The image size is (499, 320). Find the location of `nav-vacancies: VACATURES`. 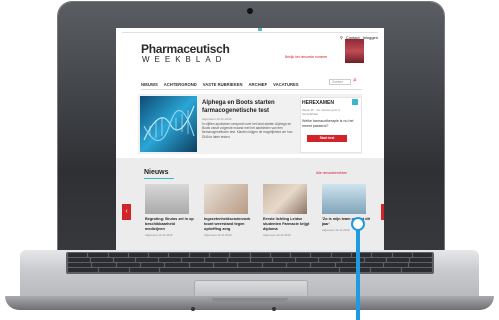

nav-vacancies: VACATURES is located at coordinates (285, 84).